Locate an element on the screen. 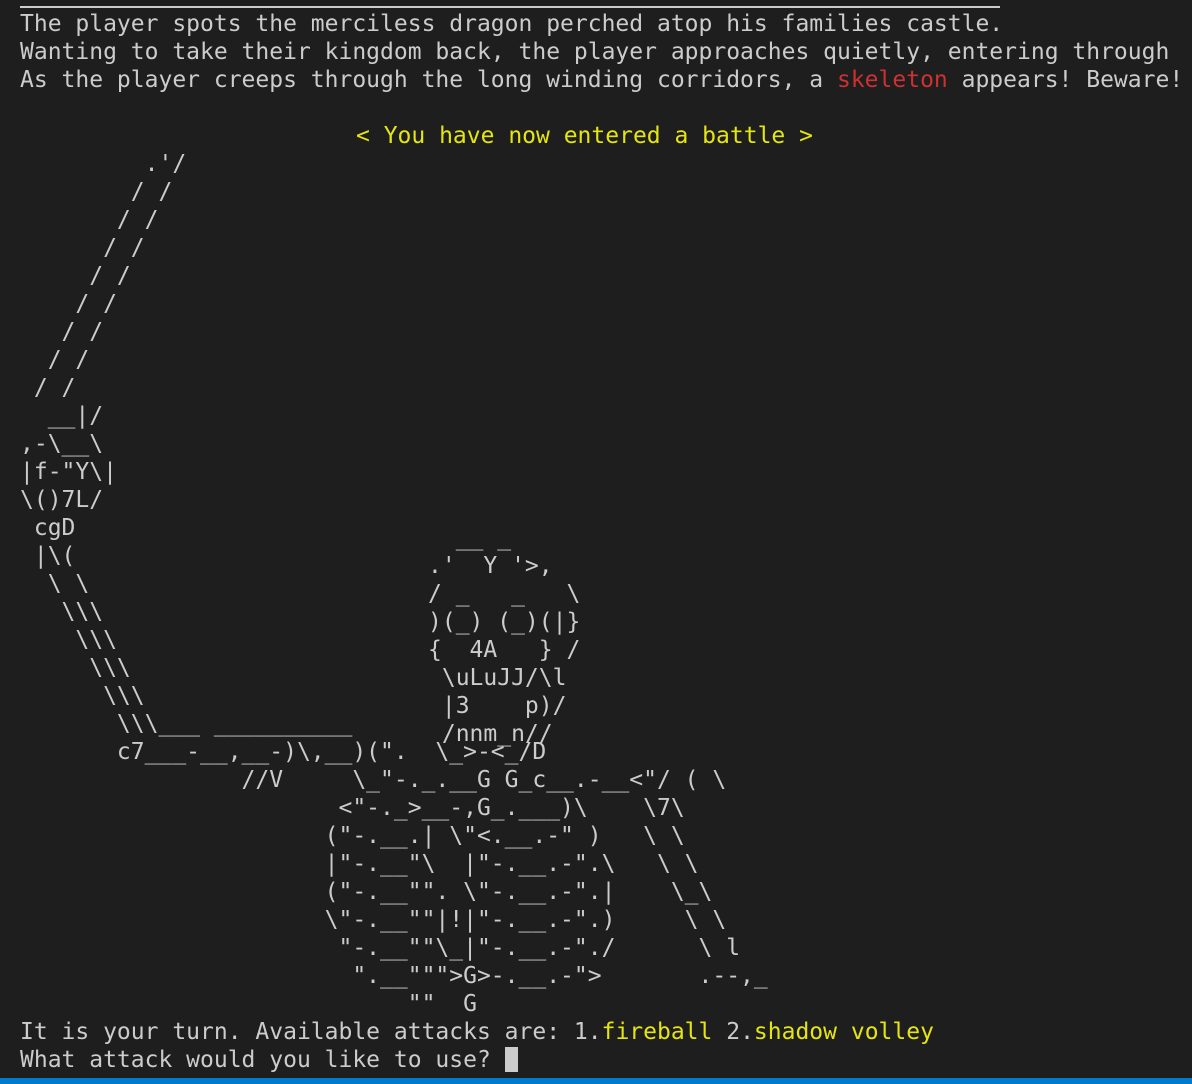 The image size is (1192, 1084). turn-text: It is your turn. Available attacks are: is located at coordinates (297, 1032).